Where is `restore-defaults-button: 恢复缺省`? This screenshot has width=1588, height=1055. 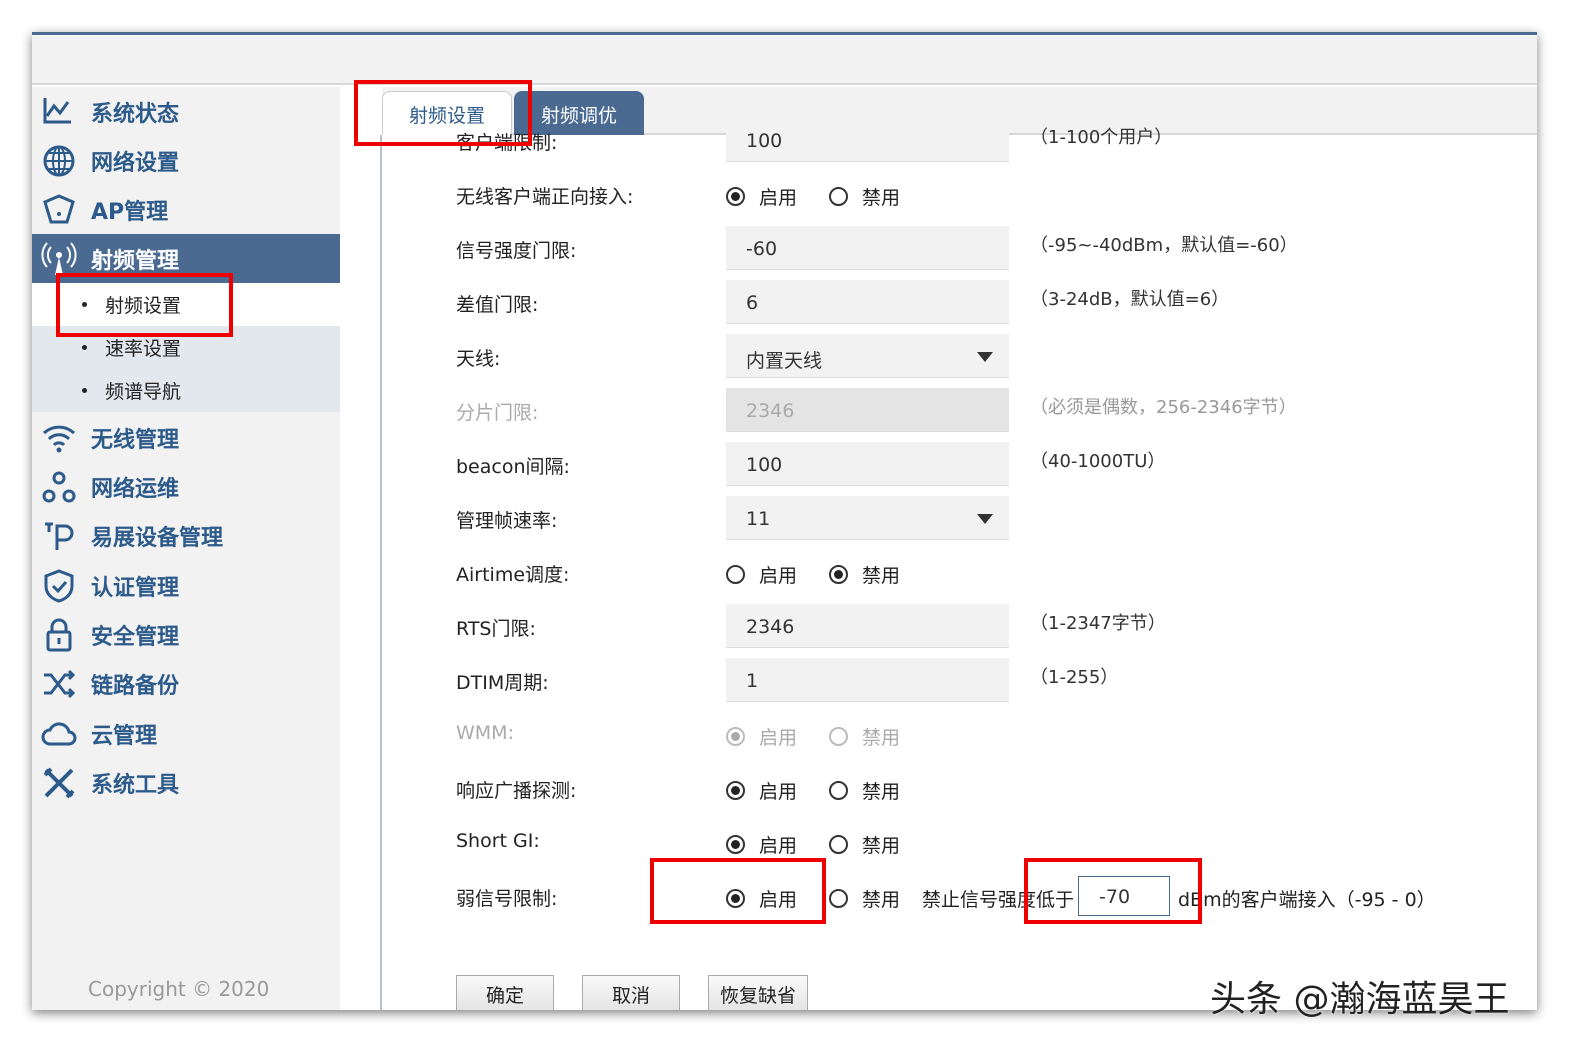 restore-defaults-button: 恢复缺省 is located at coordinates (758, 992).